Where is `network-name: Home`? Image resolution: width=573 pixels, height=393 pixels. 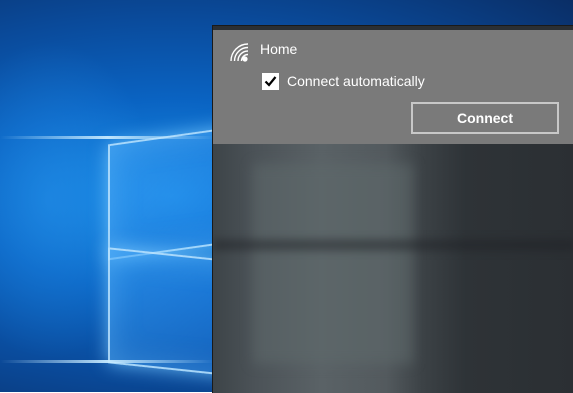 network-name: Home is located at coordinates (279, 49).